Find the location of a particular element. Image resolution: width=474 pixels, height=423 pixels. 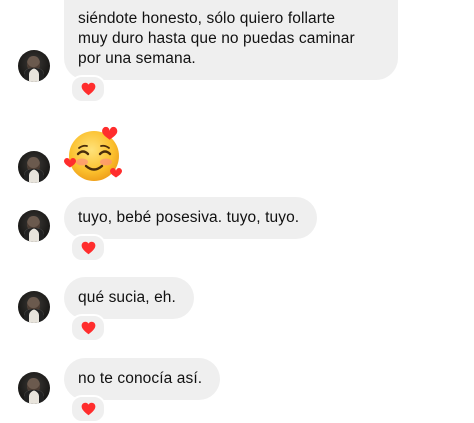

emoji-message is located at coordinates (95, 155).